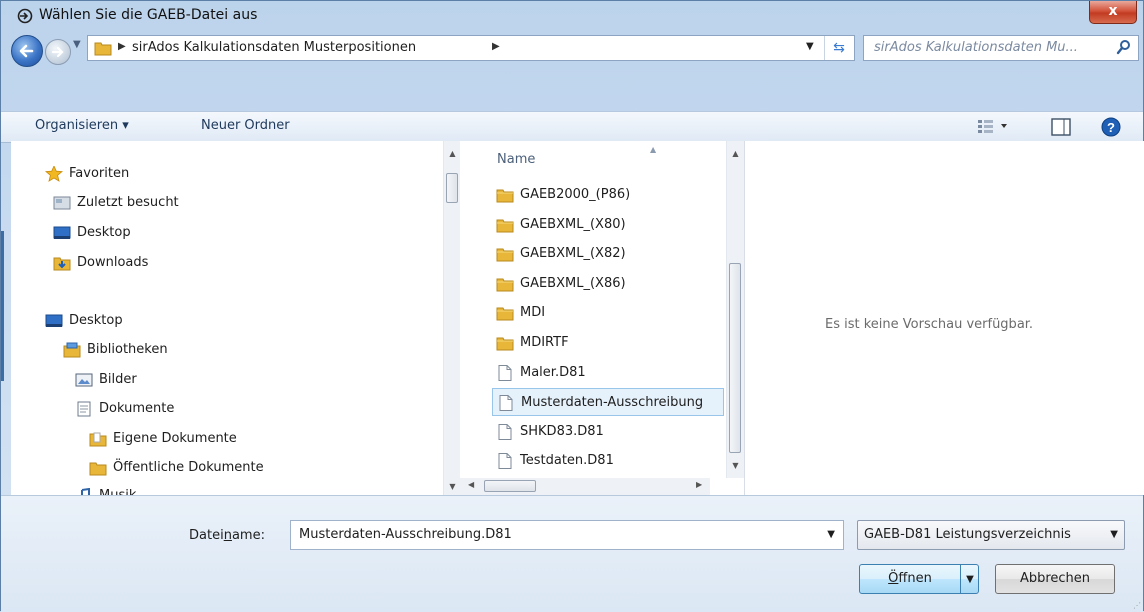 The width and height of the screenshot is (1144, 612). Describe the element at coordinates (113, 262) in the screenshot. I see `nav-label: Downloads` at that location.